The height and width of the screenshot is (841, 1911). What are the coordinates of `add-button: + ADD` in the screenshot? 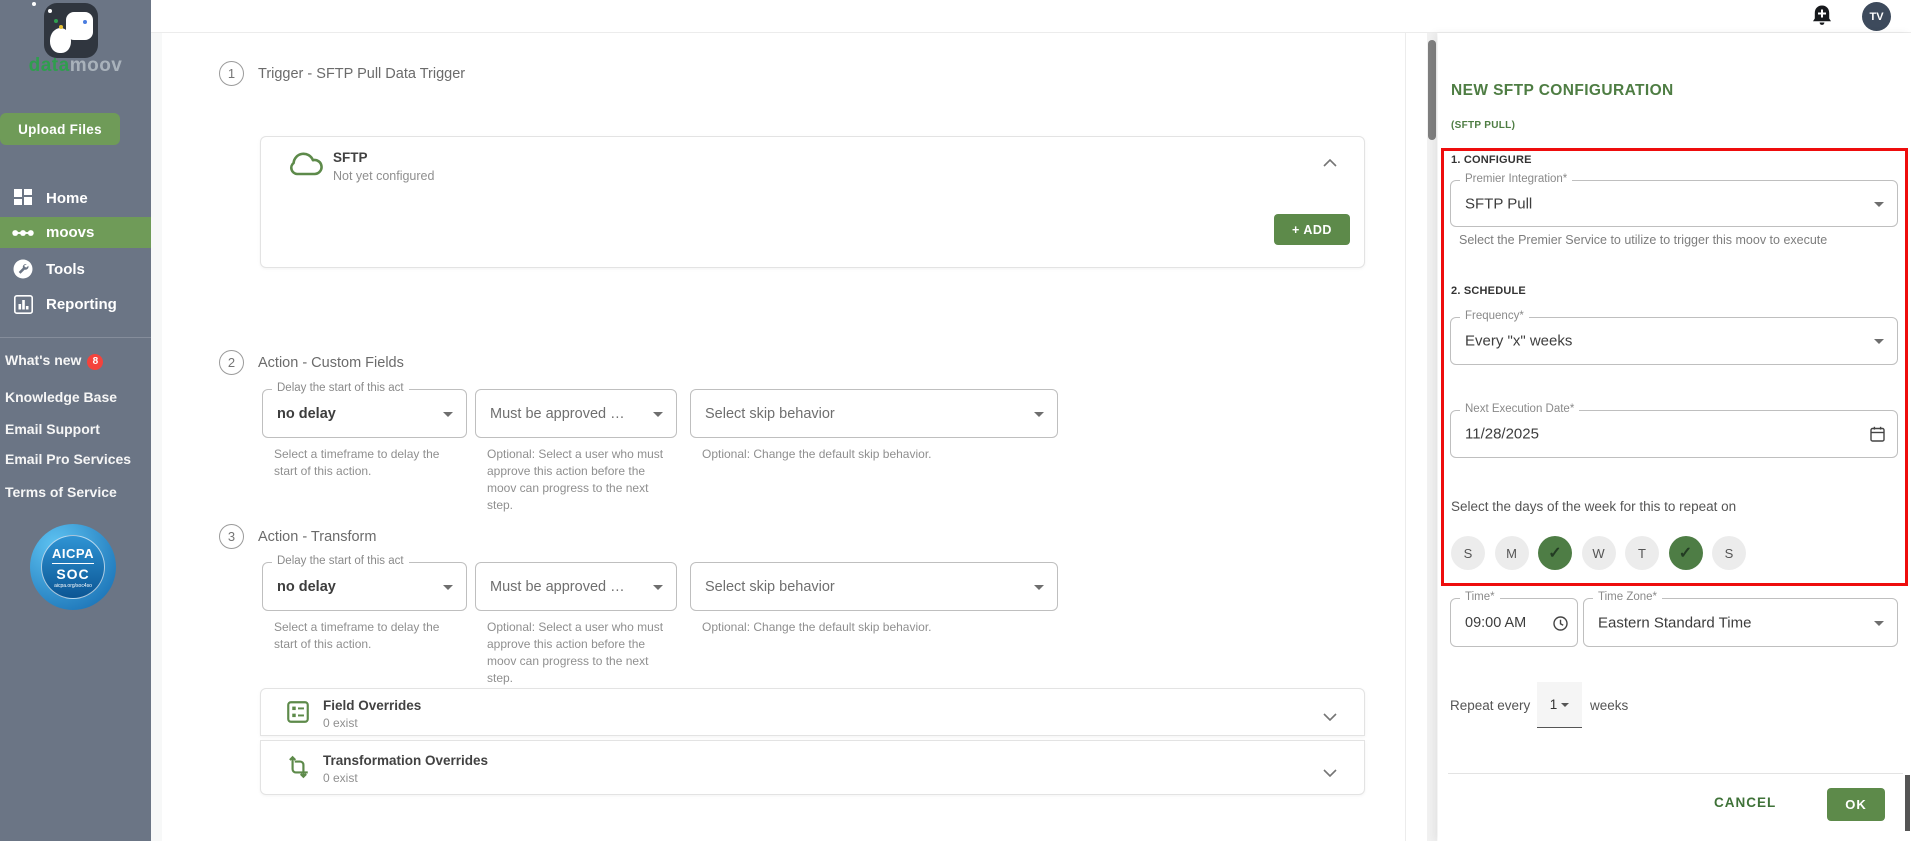 It's located at (1312, 229).